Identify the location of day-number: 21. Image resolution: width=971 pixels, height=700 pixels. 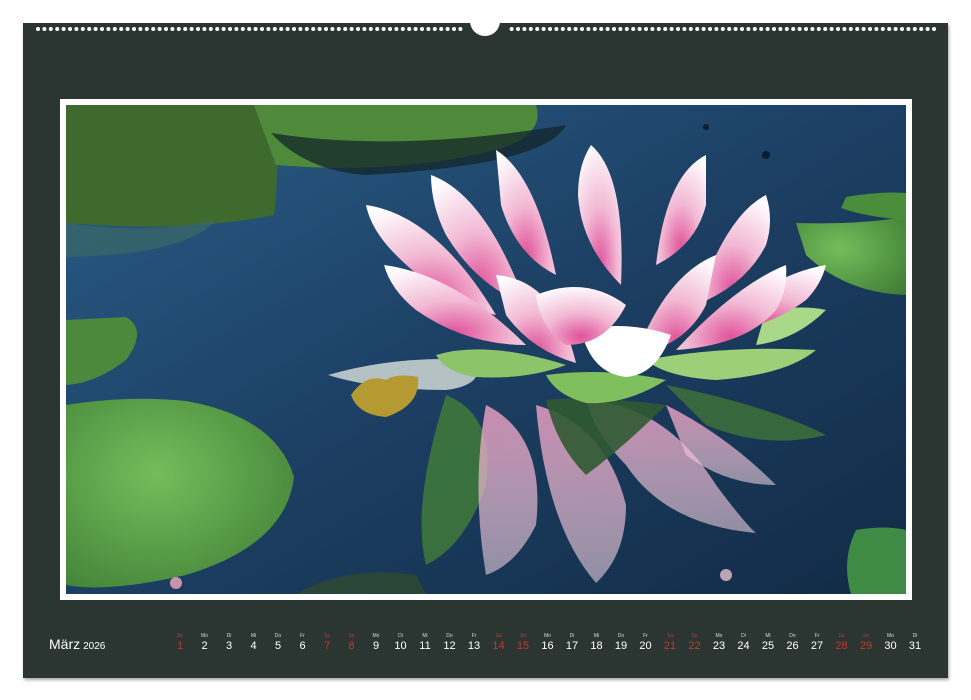
(670, 646).